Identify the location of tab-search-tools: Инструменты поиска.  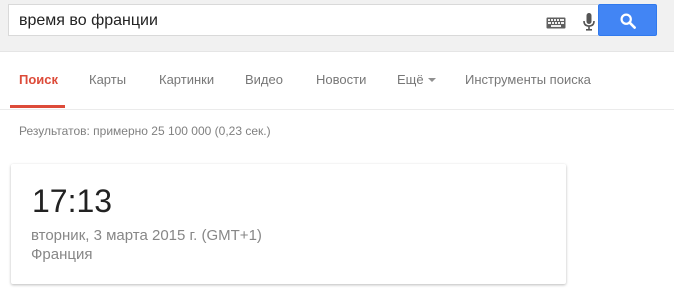
(528, 79).